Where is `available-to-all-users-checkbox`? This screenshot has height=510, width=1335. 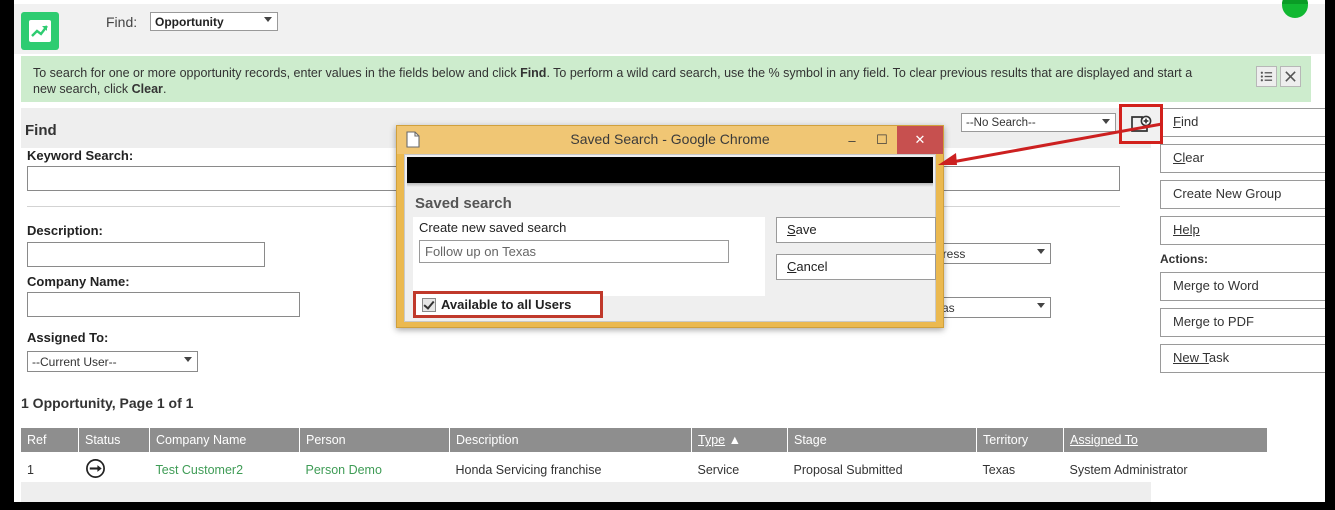
available-to-all-users-checkbox is located at coordinates (429, 304).